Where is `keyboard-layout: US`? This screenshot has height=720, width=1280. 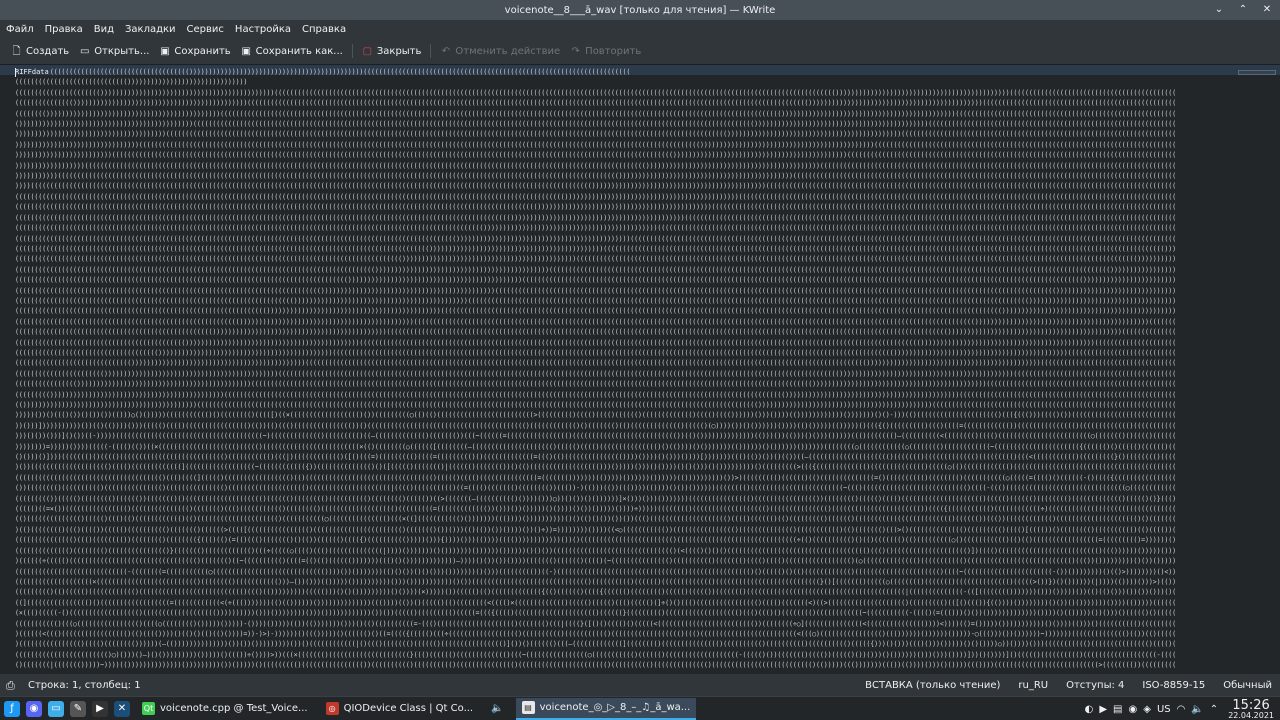
keyboard-layout: US is located at coordinates (1164, 709).